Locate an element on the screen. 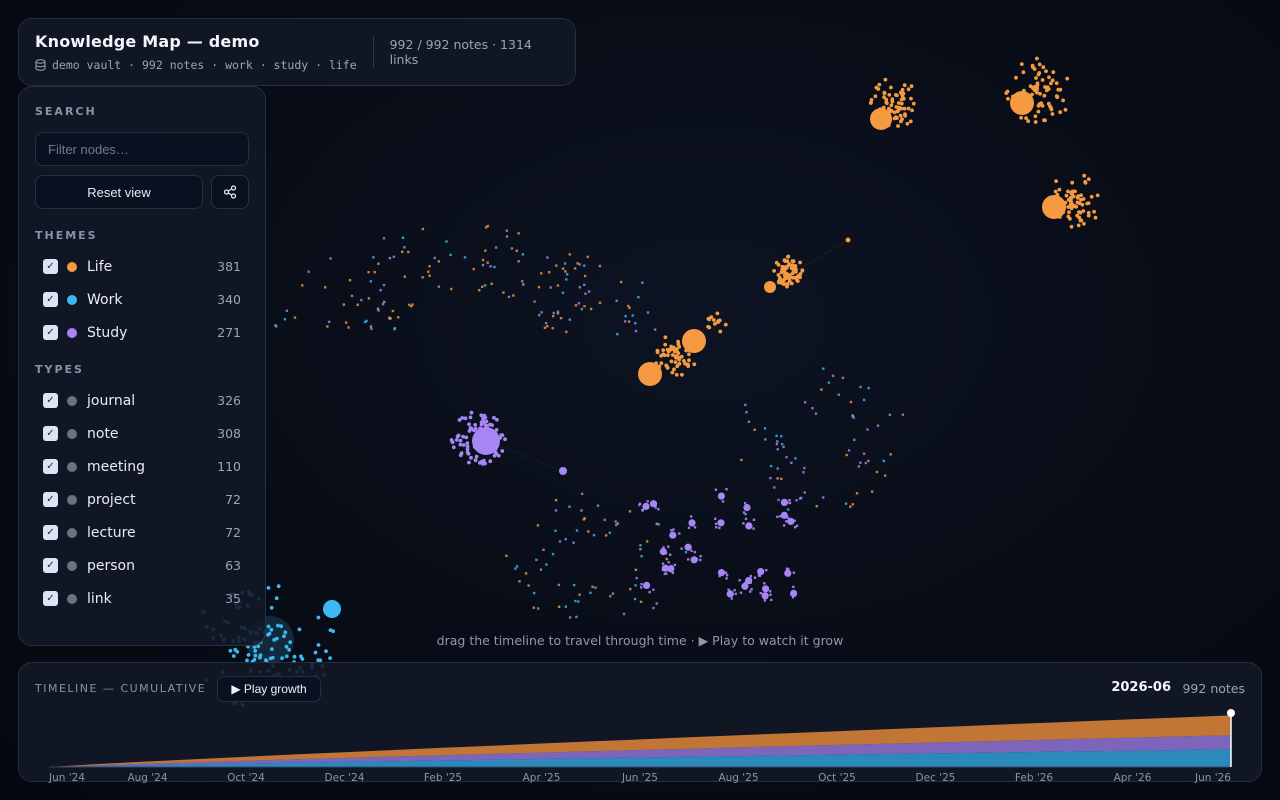  meeting-checkbox: ✓ is located at coordinates (50, 466).